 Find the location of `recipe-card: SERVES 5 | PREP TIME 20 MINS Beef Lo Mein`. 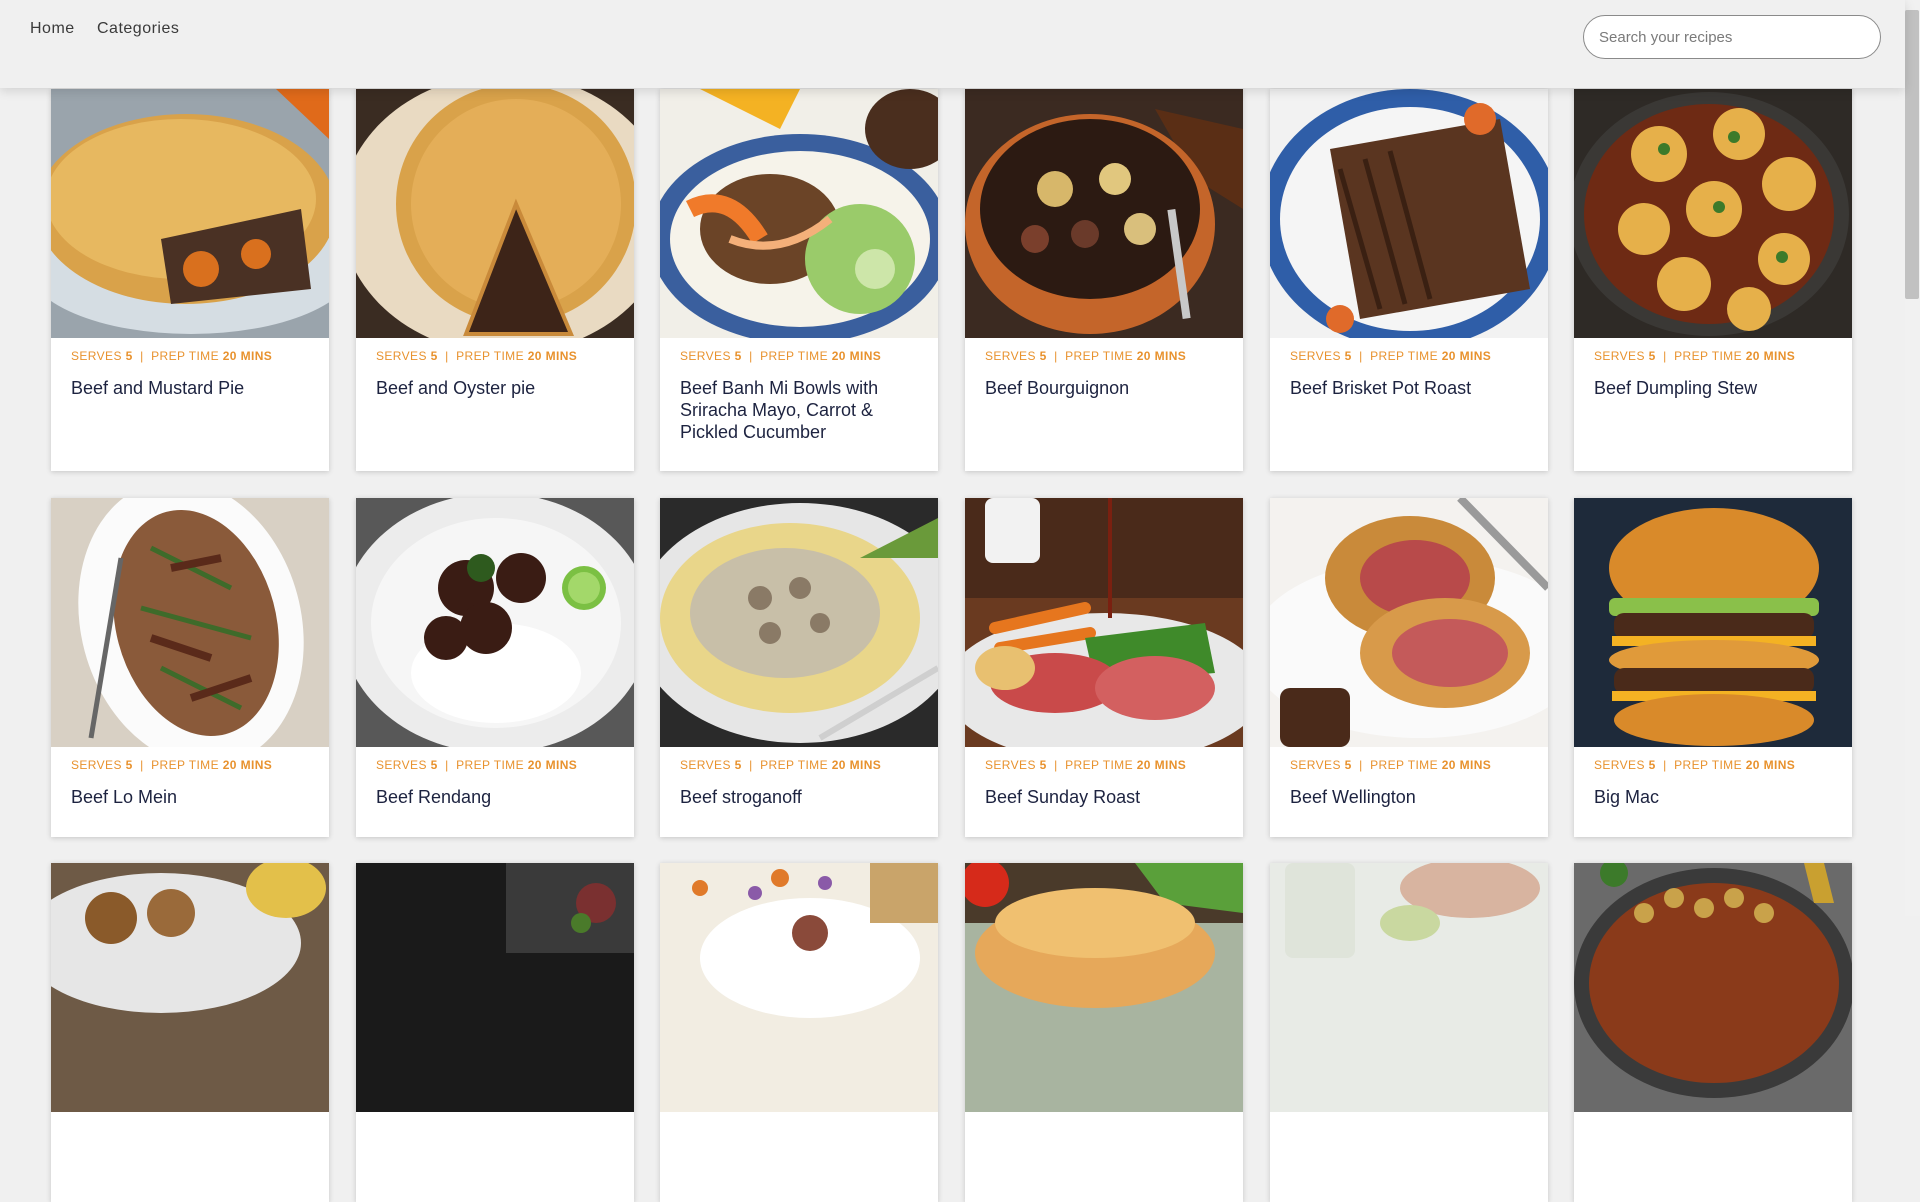

recipe-card: SERVES 5 | PREP TIME 20 MINS Beef Lo Mein is located at coordinates (190, 667).